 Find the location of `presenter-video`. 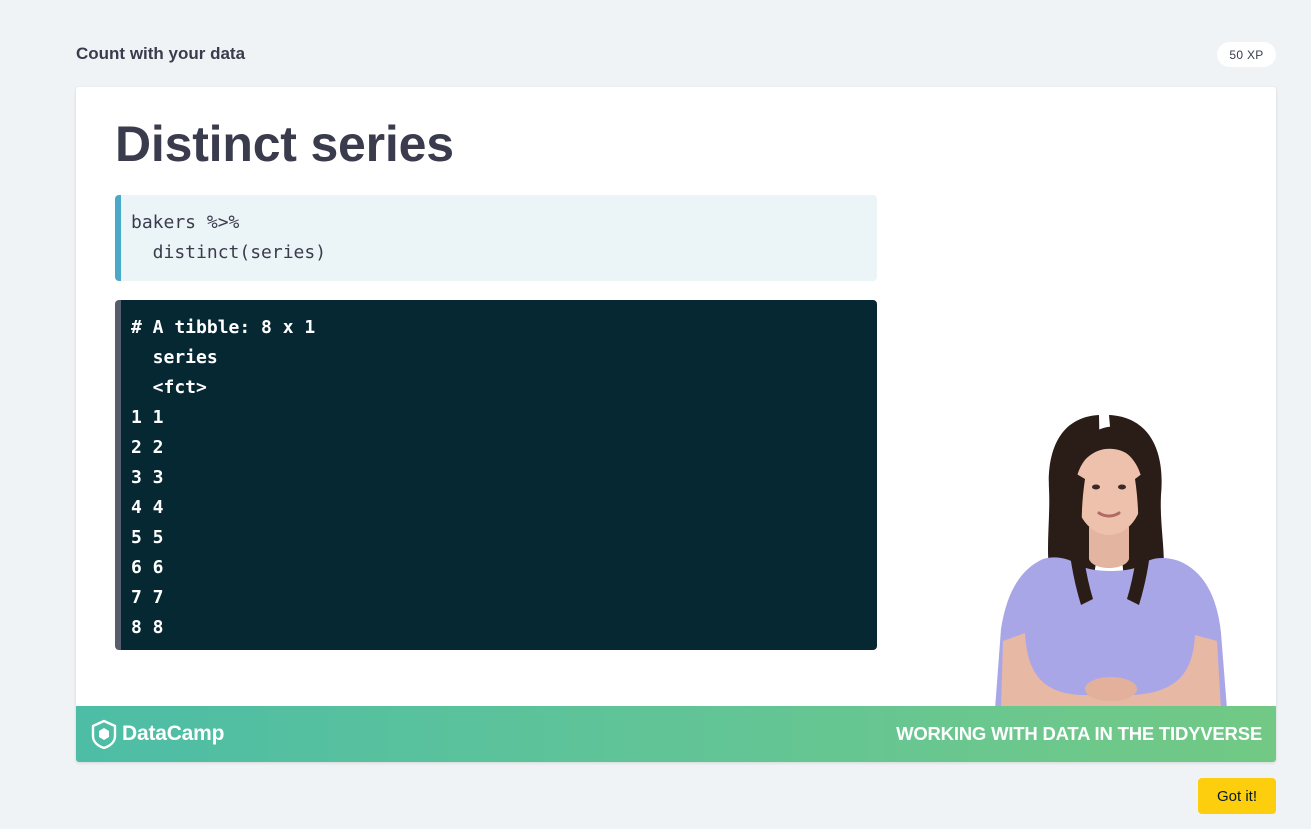

presenter-video is located at coordinates (1111, 562).